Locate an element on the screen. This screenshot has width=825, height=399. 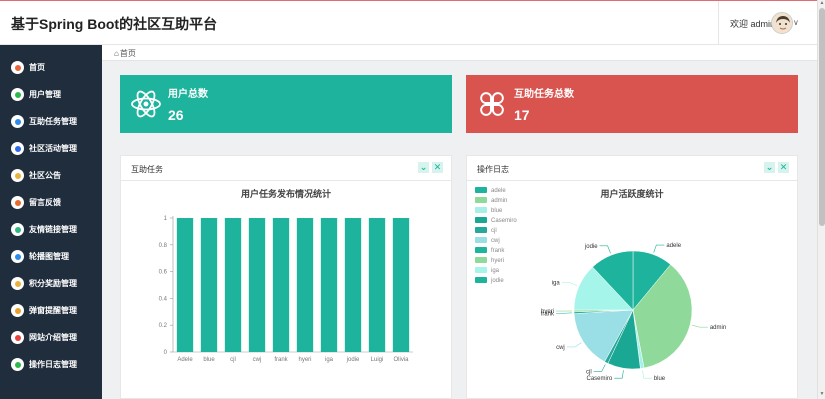
sidebar-item-notice: 社区公告 is located at coordinates (51, 175).